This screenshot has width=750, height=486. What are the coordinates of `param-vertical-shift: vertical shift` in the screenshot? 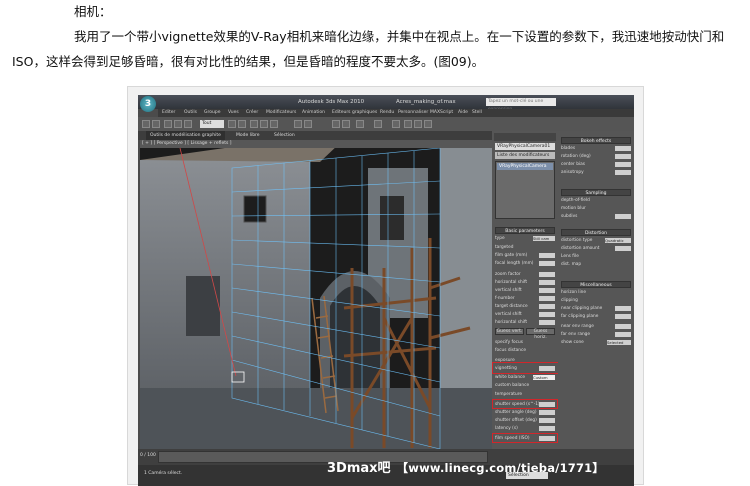 It's located at (525, 290).